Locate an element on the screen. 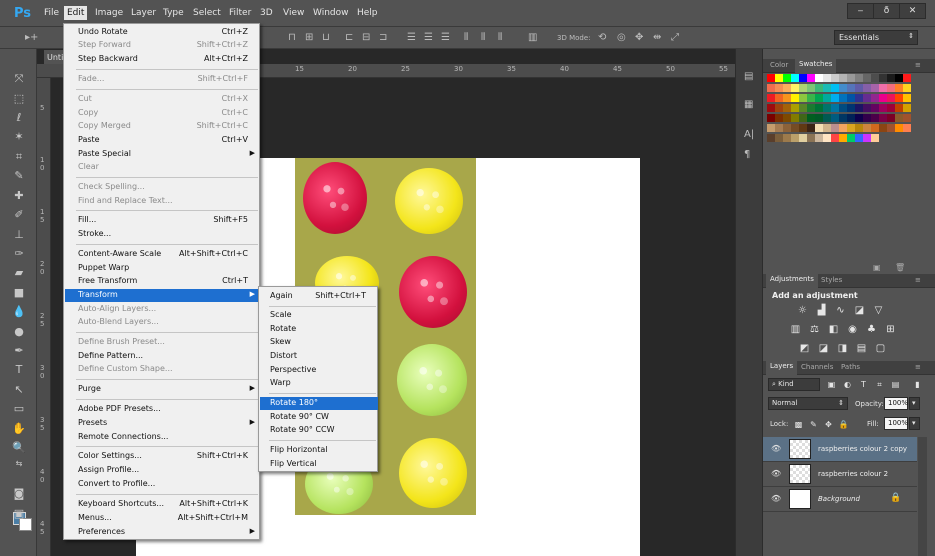 The width and height of the screenshot is (935, 556). 3d-roll-icon: ◎ is located at coordinates (621, 37).